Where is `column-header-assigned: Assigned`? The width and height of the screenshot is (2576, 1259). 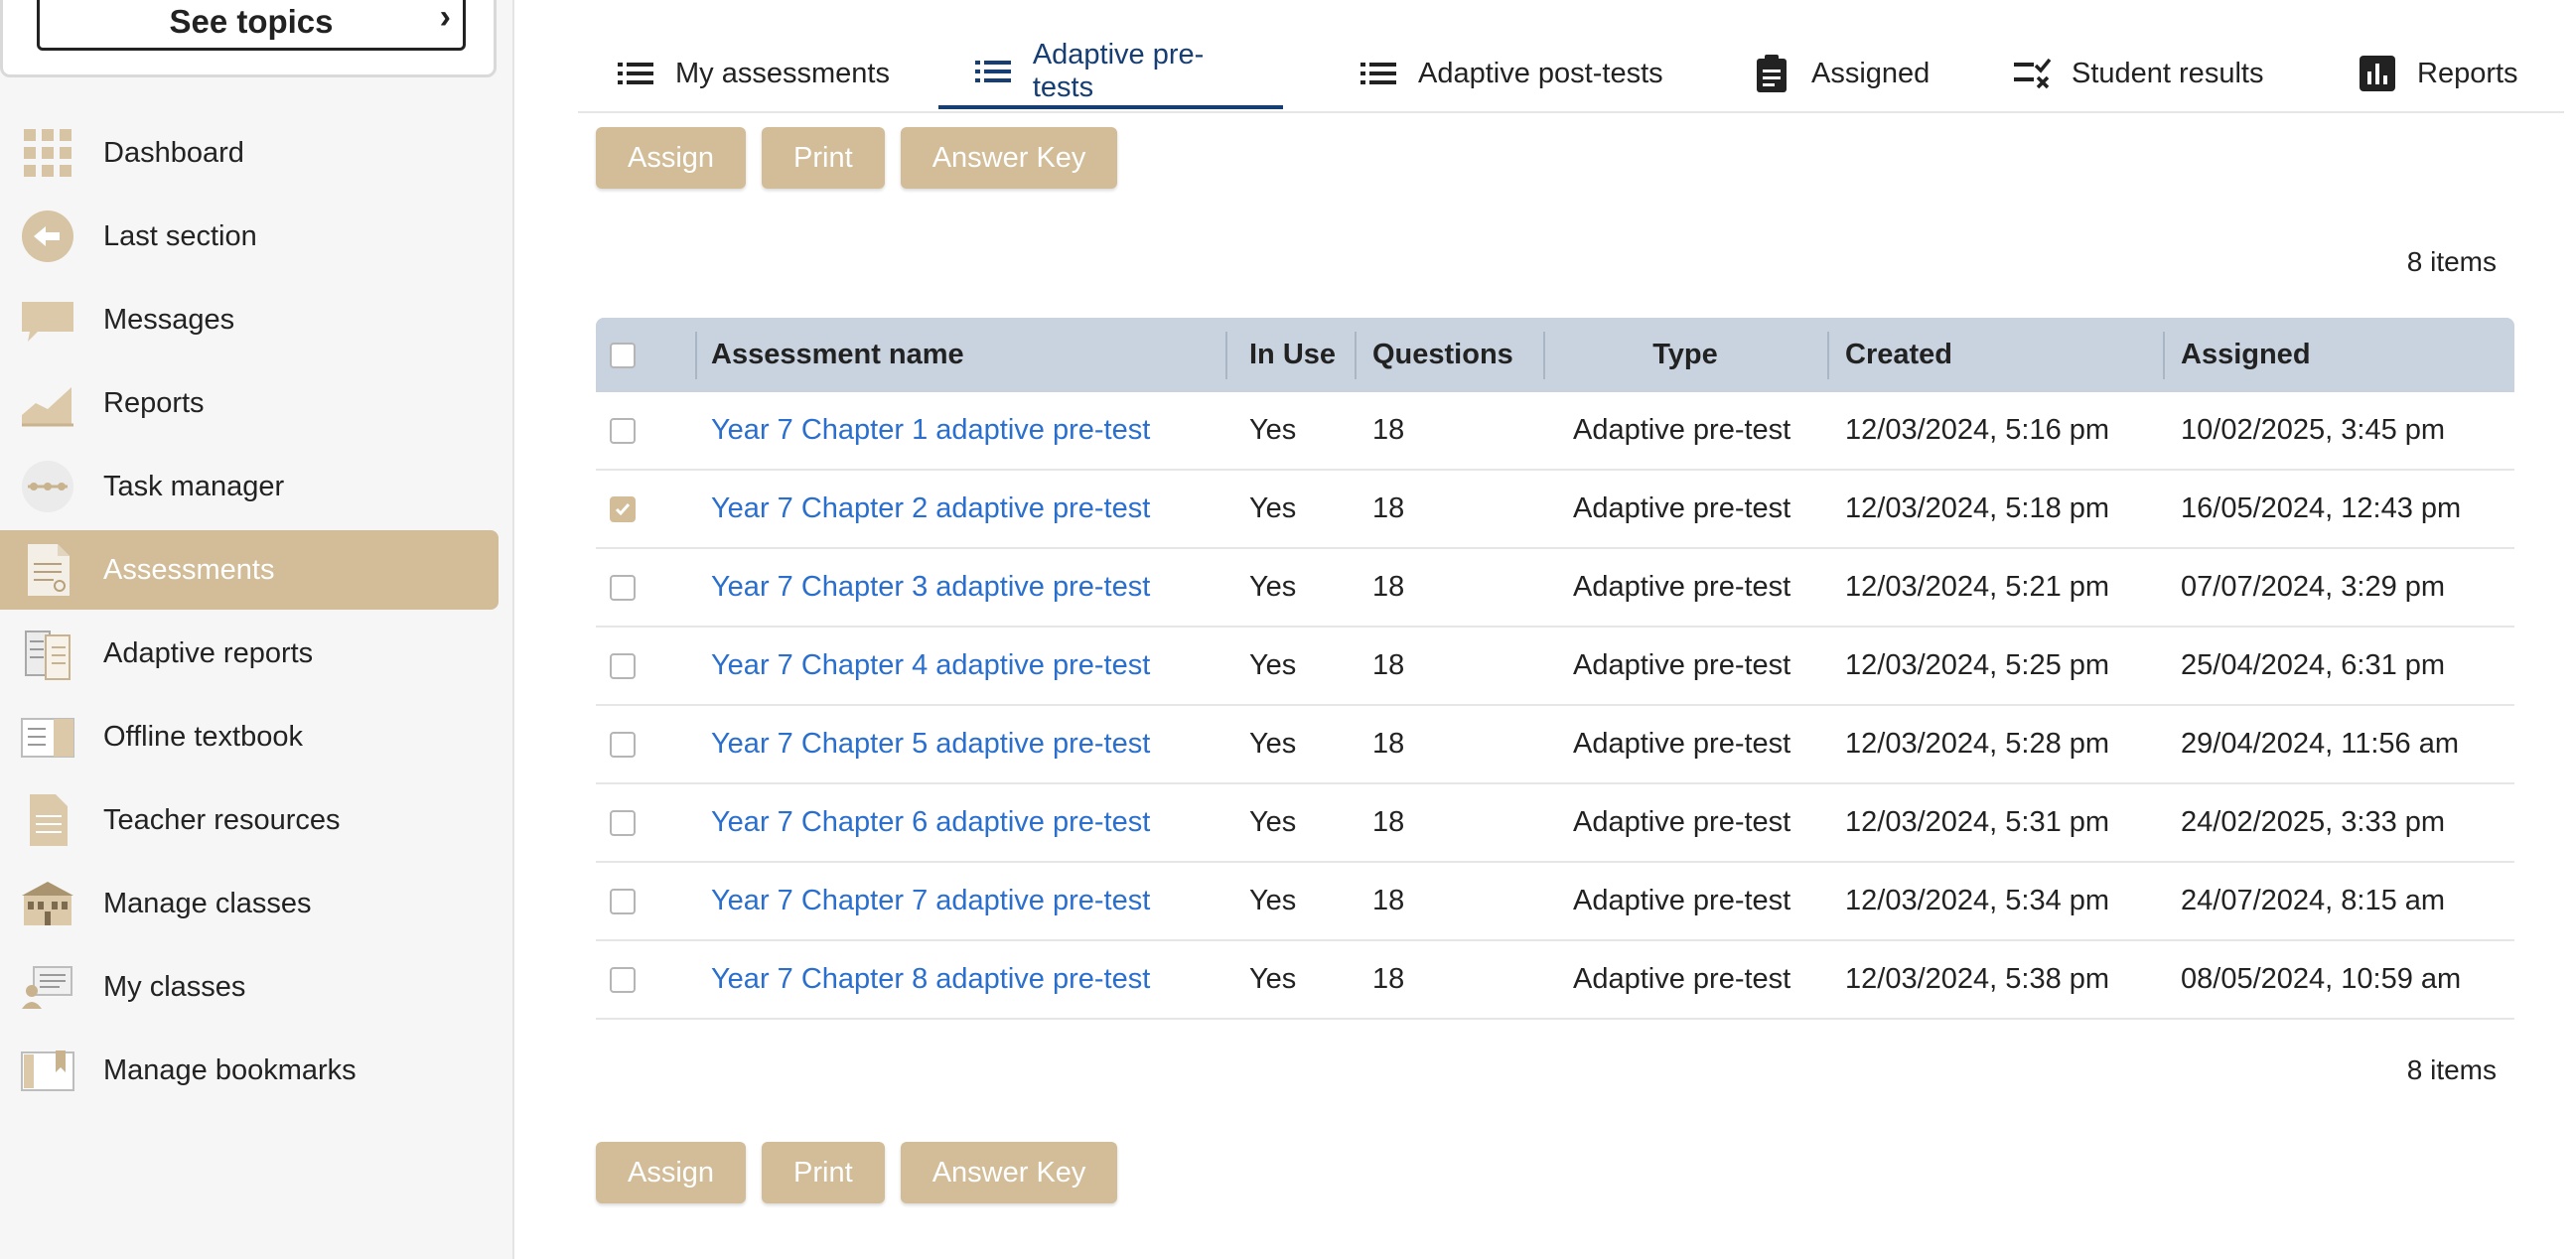
column-header-assigned: Assigned is located at coordinates (2339, 355).